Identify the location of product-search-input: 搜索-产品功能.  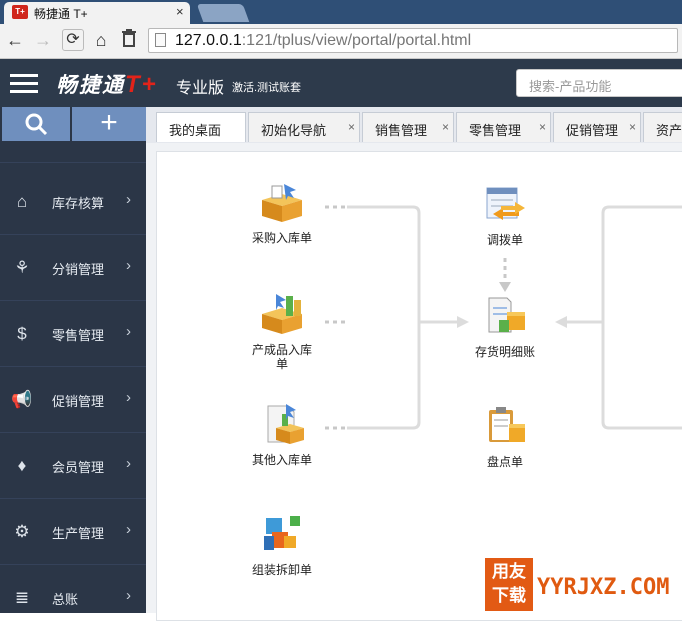
(599, 83).